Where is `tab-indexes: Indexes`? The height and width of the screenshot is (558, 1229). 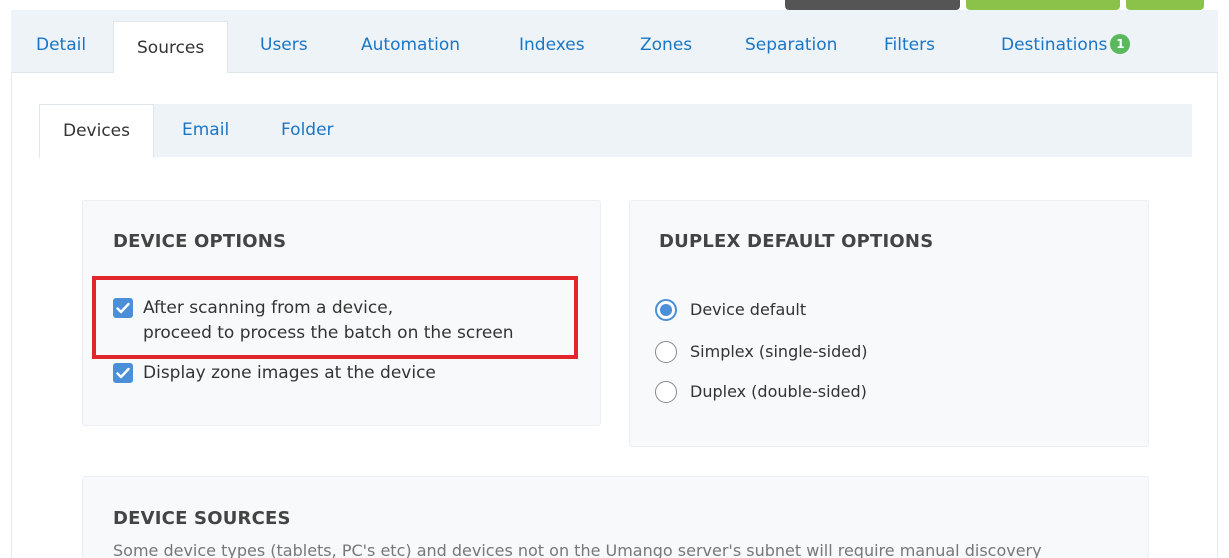 tab-indexes: Indexes is located at coordinates (552, 41).